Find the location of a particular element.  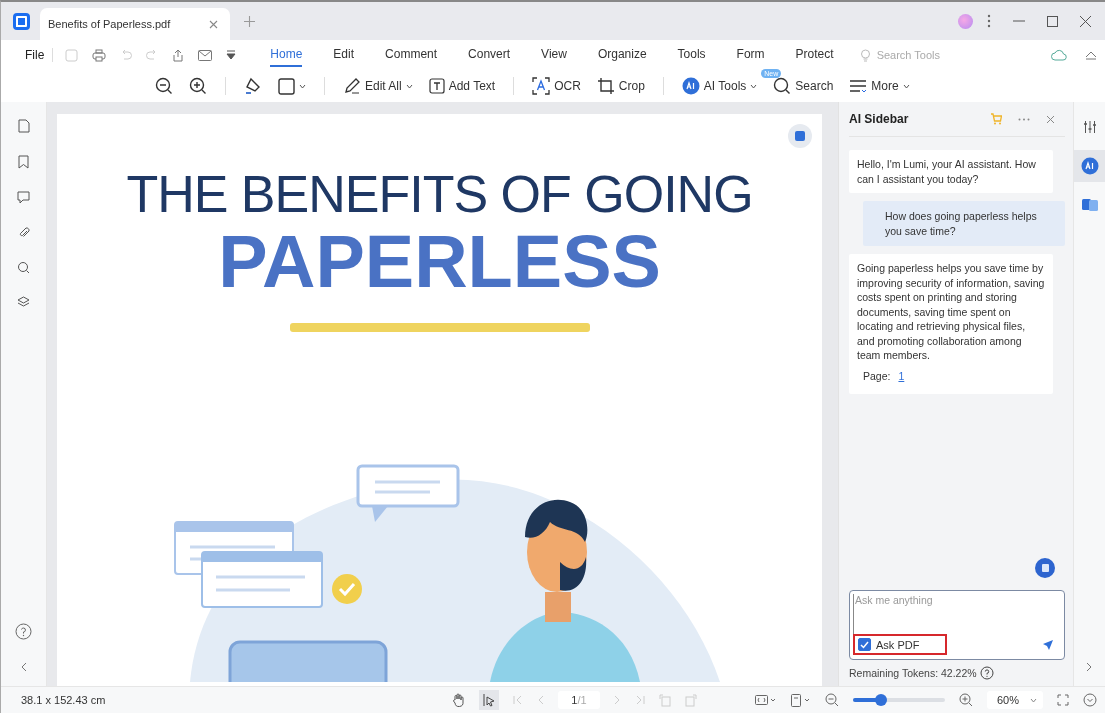

toolbar-button: More is located at coordinates (879, 86).